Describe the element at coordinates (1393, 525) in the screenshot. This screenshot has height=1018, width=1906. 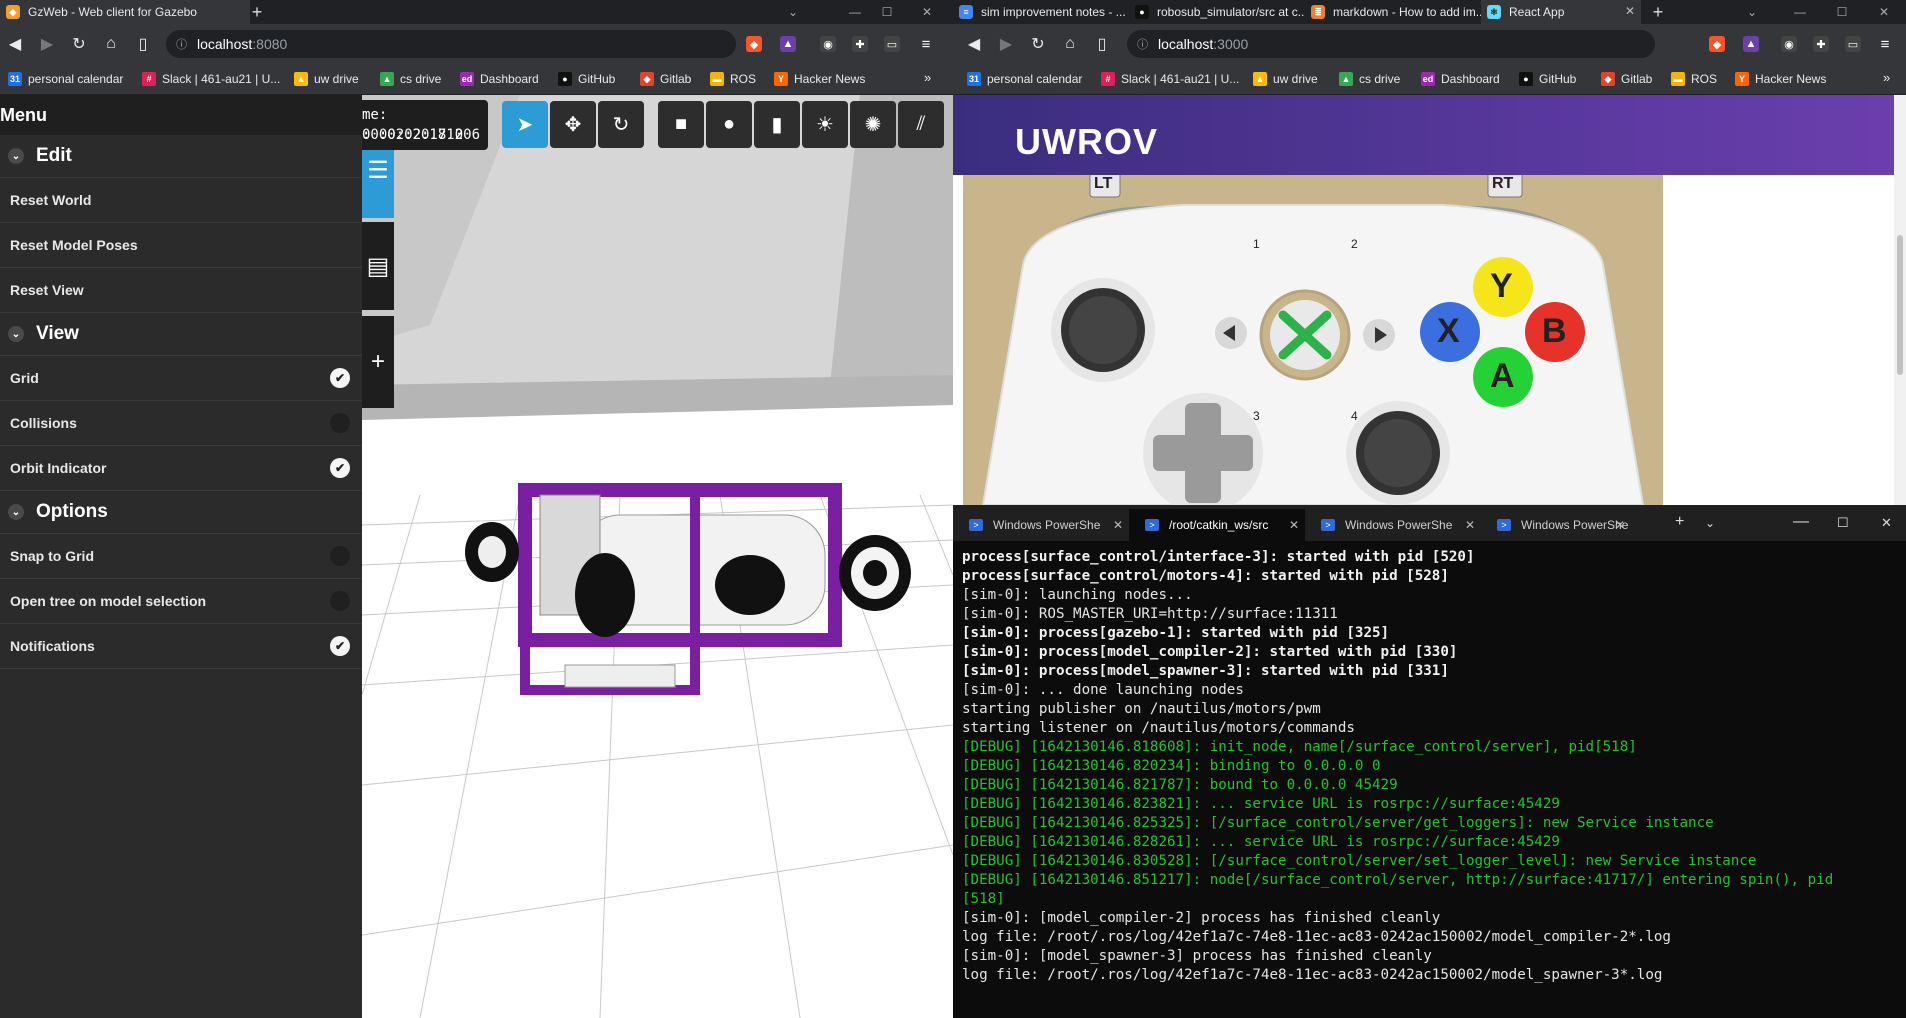
I see `terminal-tab-powershell-2: > Windows PowerShe ✕` at that location.